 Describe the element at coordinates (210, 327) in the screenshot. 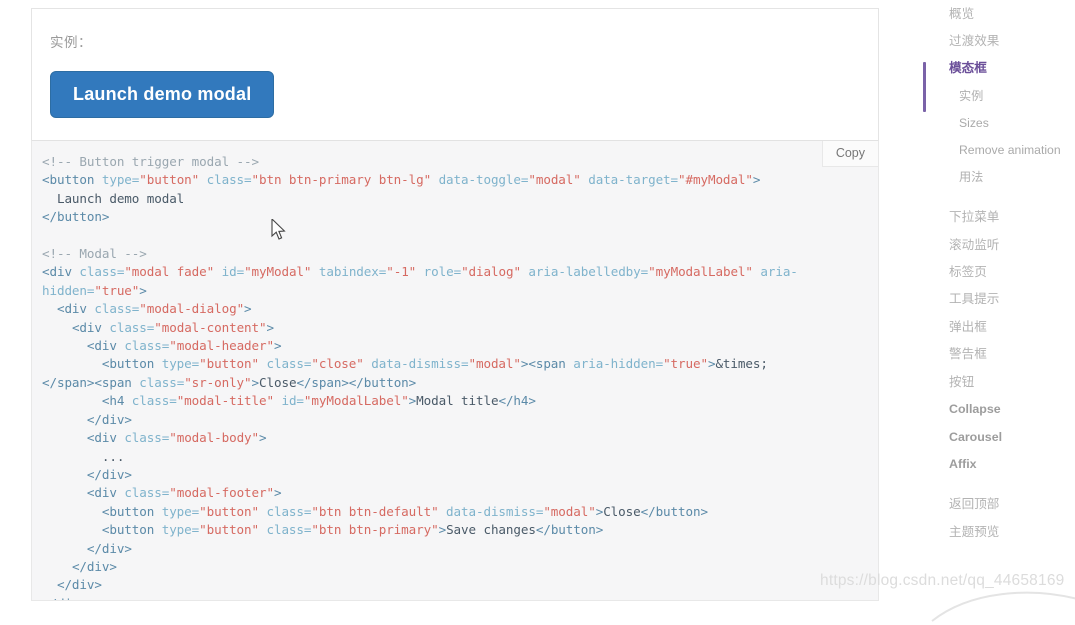

I see `code-token: "modal-content"` at that location.